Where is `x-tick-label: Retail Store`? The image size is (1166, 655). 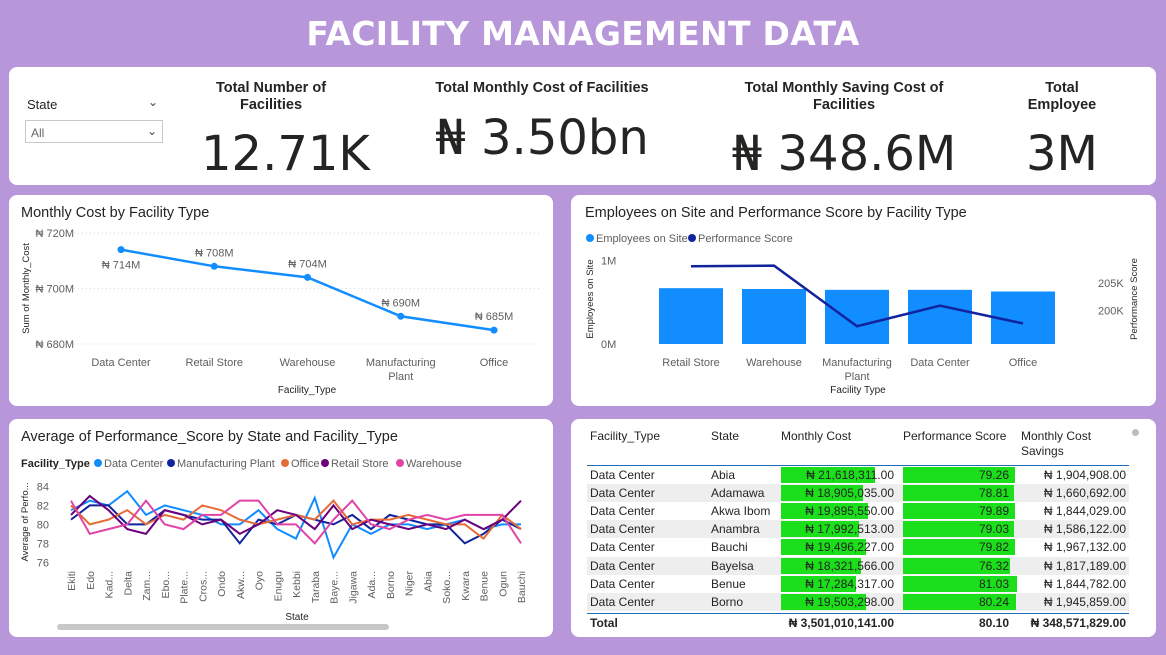
x-tick-label: Retail Store is located at coordinates (214, 363).